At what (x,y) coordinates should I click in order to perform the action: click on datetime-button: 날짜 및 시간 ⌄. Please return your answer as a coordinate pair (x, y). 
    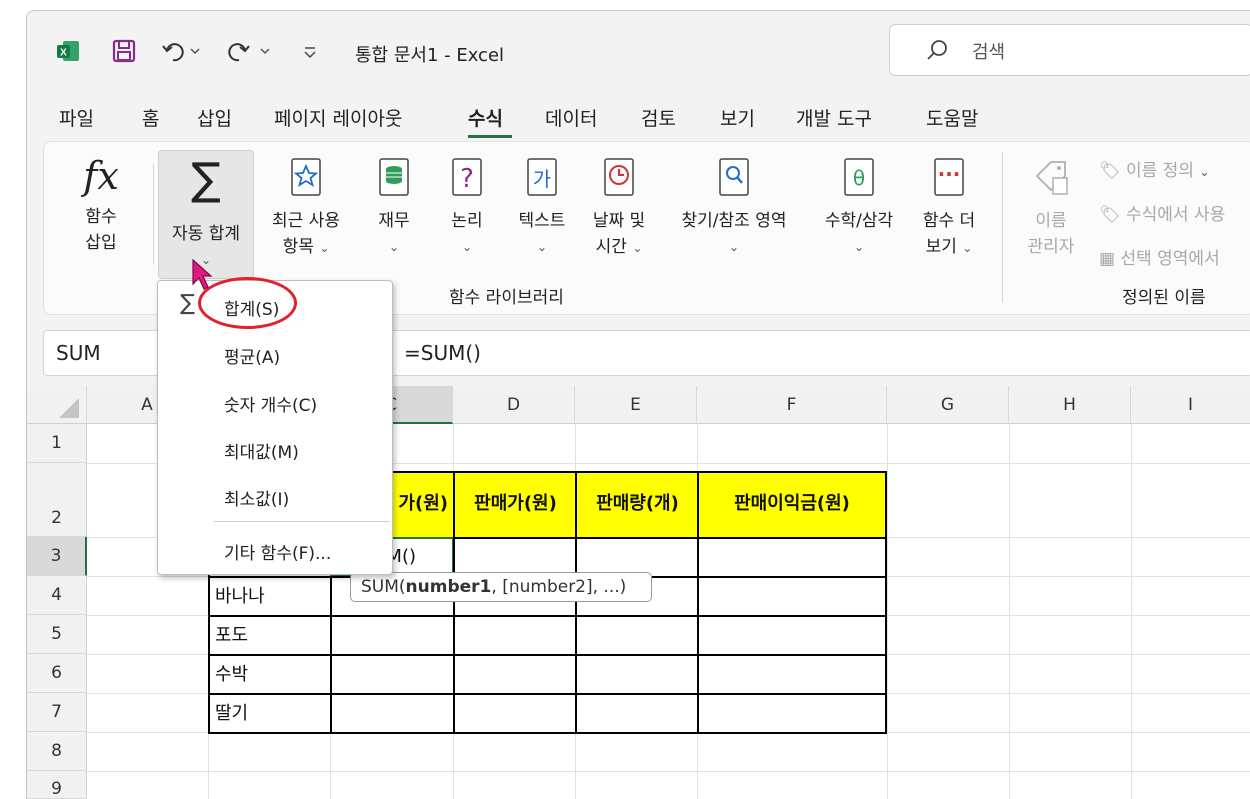
    Looking at the image, I should click on (619, 208).